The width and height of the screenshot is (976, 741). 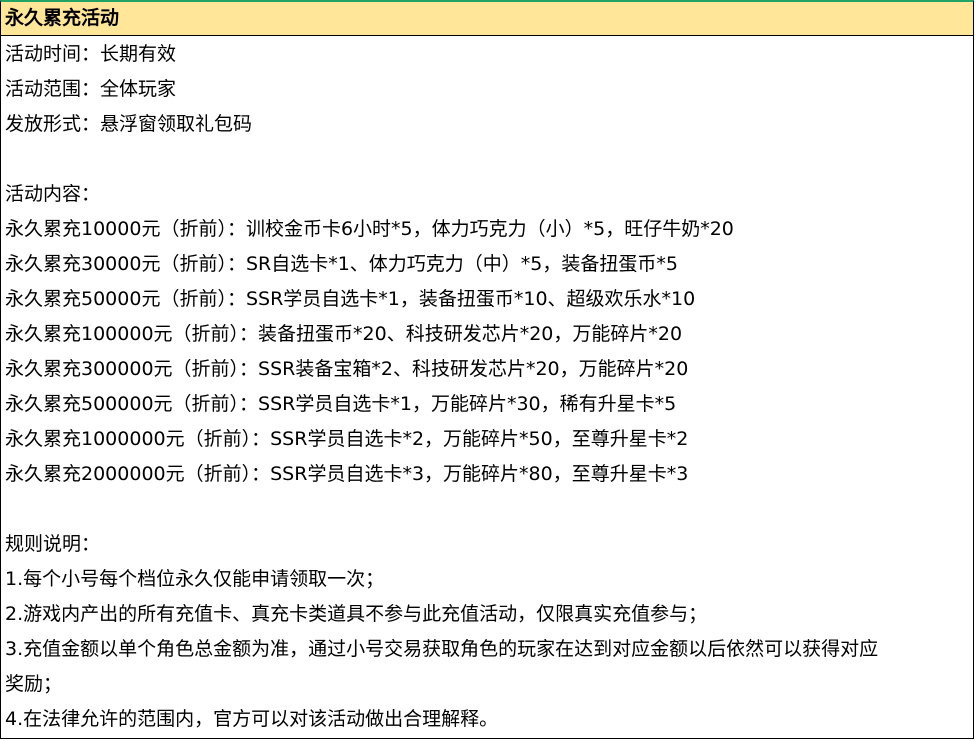 I want to click on rule-line-4: 4.在法律允许的范围内，官方可以对该活动做出合理解释。, so click(x=252, y=719).